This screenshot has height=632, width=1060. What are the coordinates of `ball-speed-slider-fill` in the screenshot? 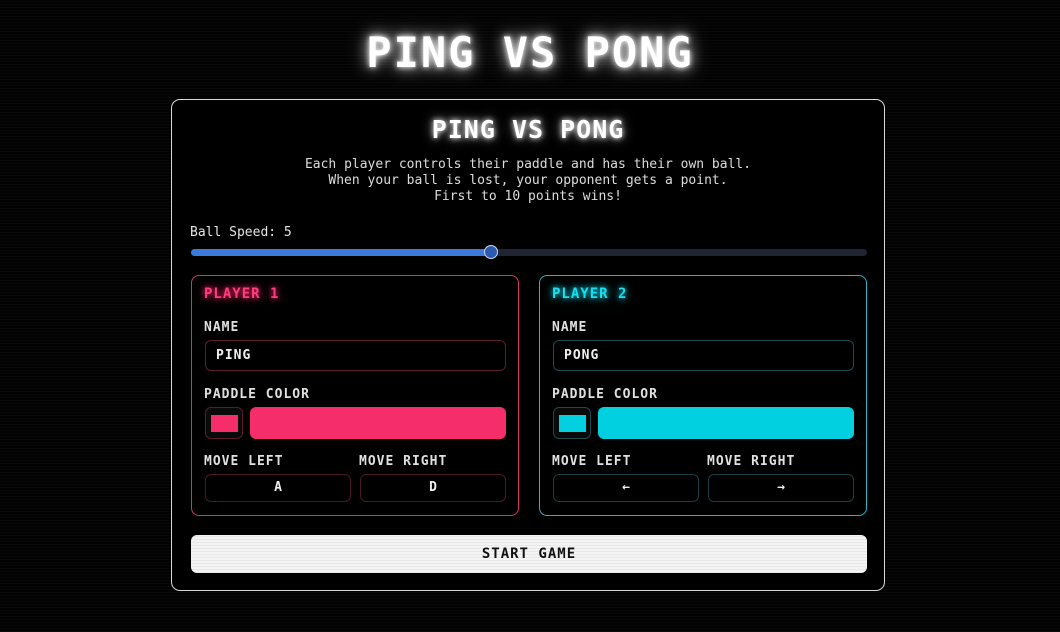 It's located at (341, 252).